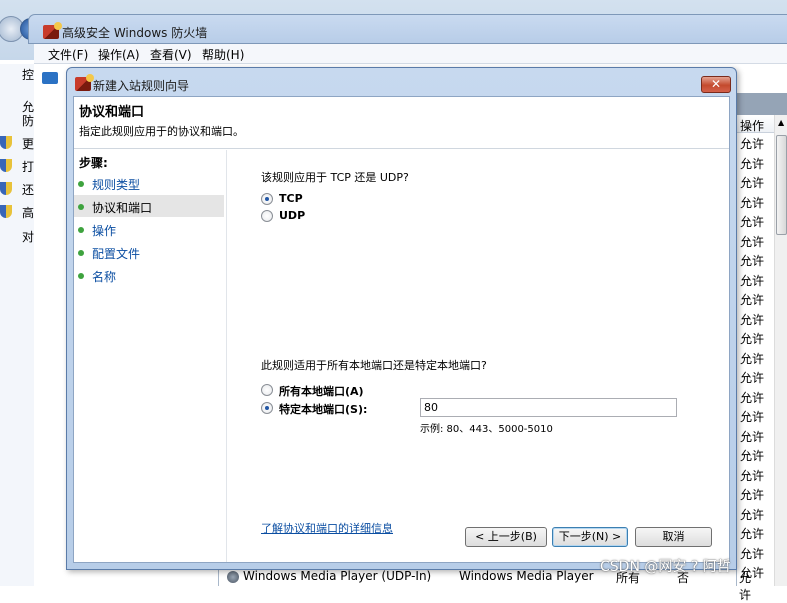  Describe the element at coordinates (673, 537) in the screenshot. I see `cancel-button: 取消` at that location.